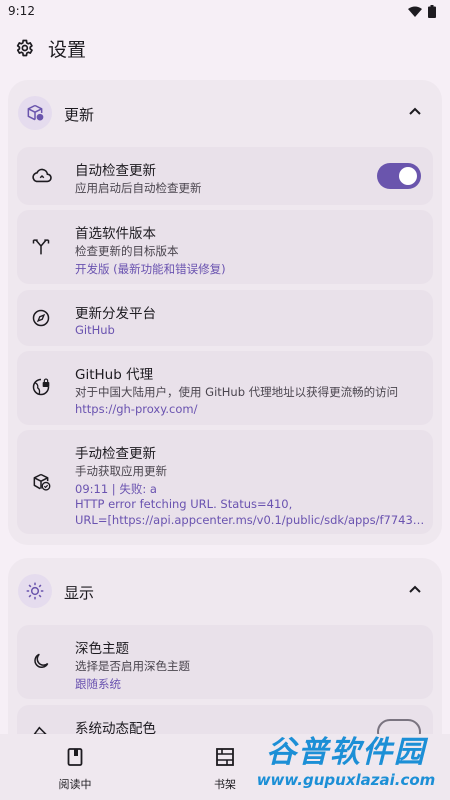  I want to click on display-section-icon-wrap, so click(35, 591).